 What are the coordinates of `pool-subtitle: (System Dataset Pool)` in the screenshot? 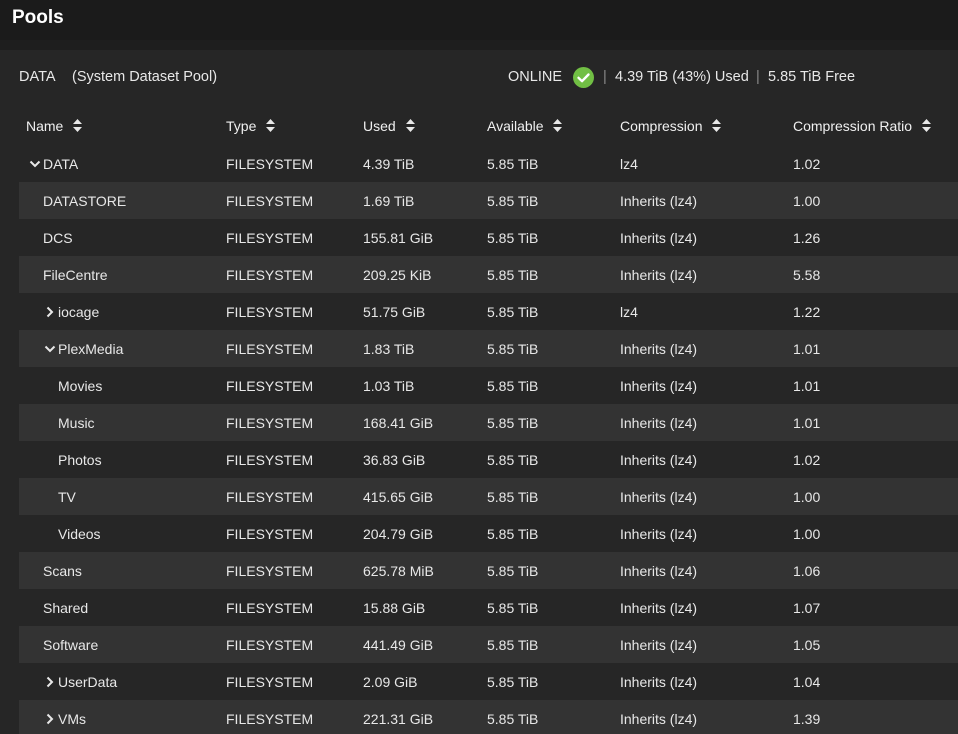 It's located at (145, 77).